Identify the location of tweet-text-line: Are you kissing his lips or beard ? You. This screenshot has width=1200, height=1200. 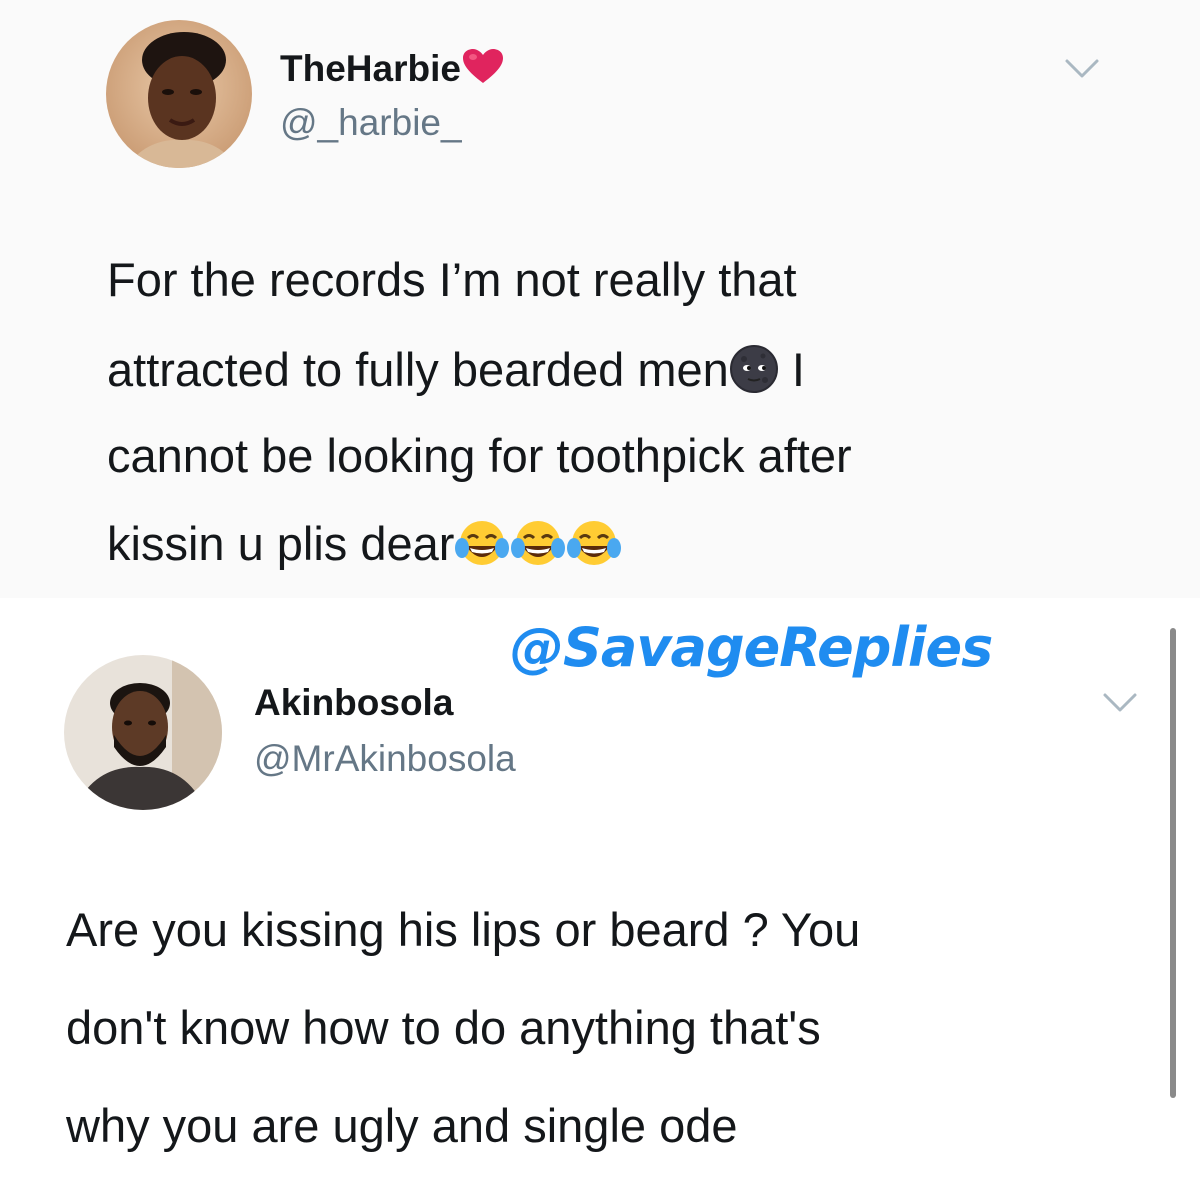
(463, 929).